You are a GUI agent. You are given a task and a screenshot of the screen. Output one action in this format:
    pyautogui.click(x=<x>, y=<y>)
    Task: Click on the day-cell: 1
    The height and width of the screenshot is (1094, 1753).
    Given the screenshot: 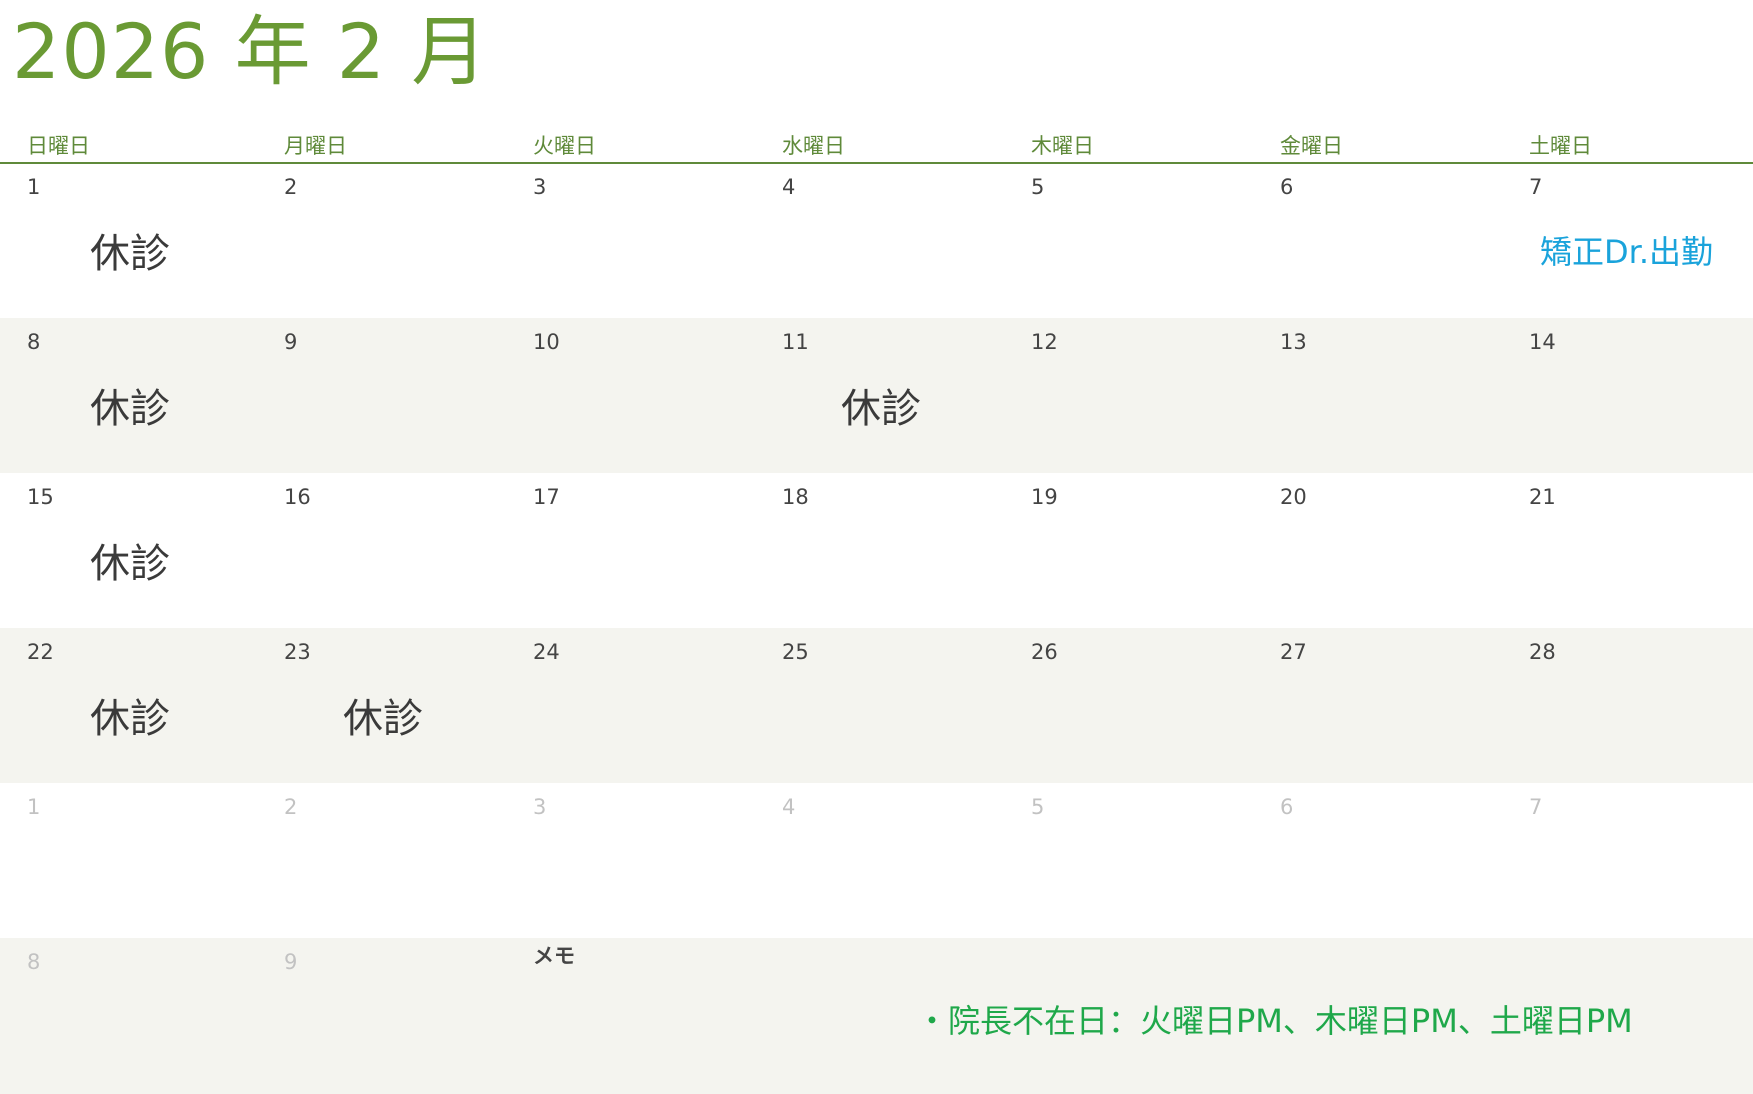 What is the action you would take?
    pyautogui.click(x=128, y=860)
    